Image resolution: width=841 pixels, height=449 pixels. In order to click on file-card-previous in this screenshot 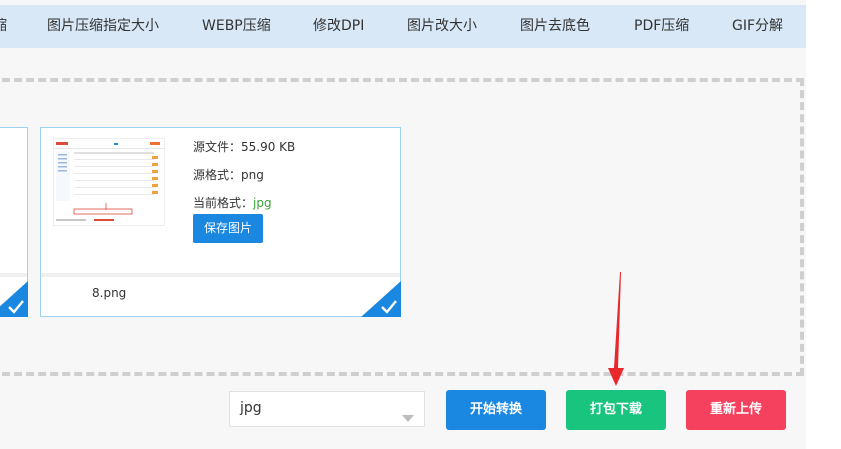, I will do `click(14, 222)`.